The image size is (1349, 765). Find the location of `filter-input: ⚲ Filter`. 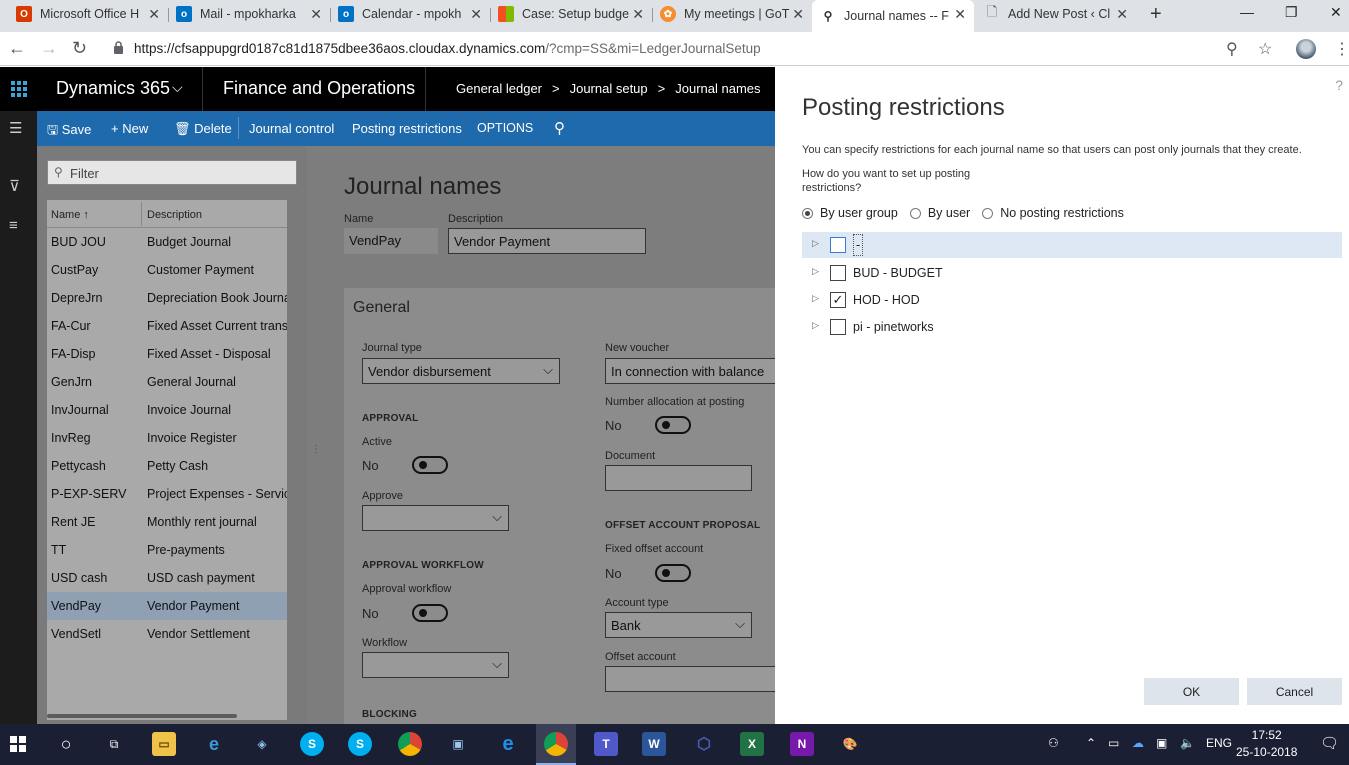

filter-input: ⚲ Filter is located at coordinates (172, 172).